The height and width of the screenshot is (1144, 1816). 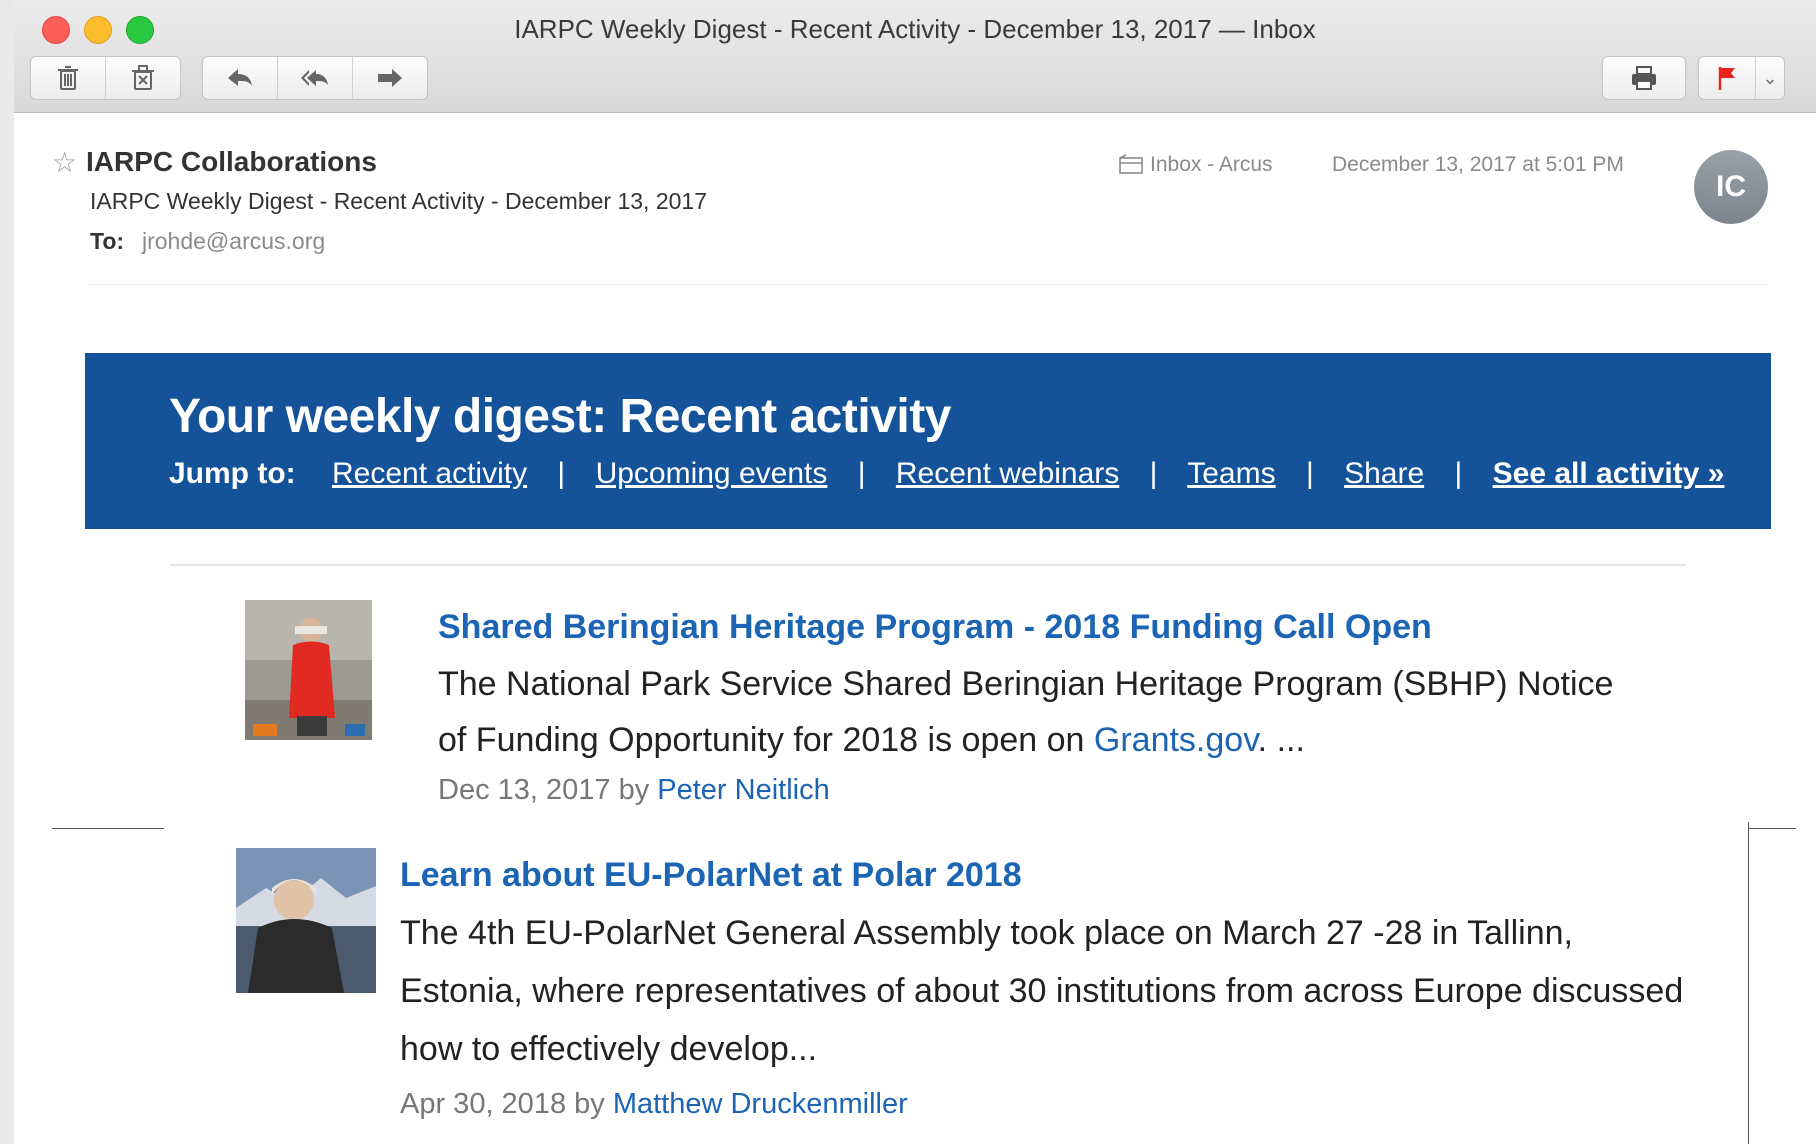 I want to click on mailbox-label: Inbox - Arcus, so click(x=1195, y=165).